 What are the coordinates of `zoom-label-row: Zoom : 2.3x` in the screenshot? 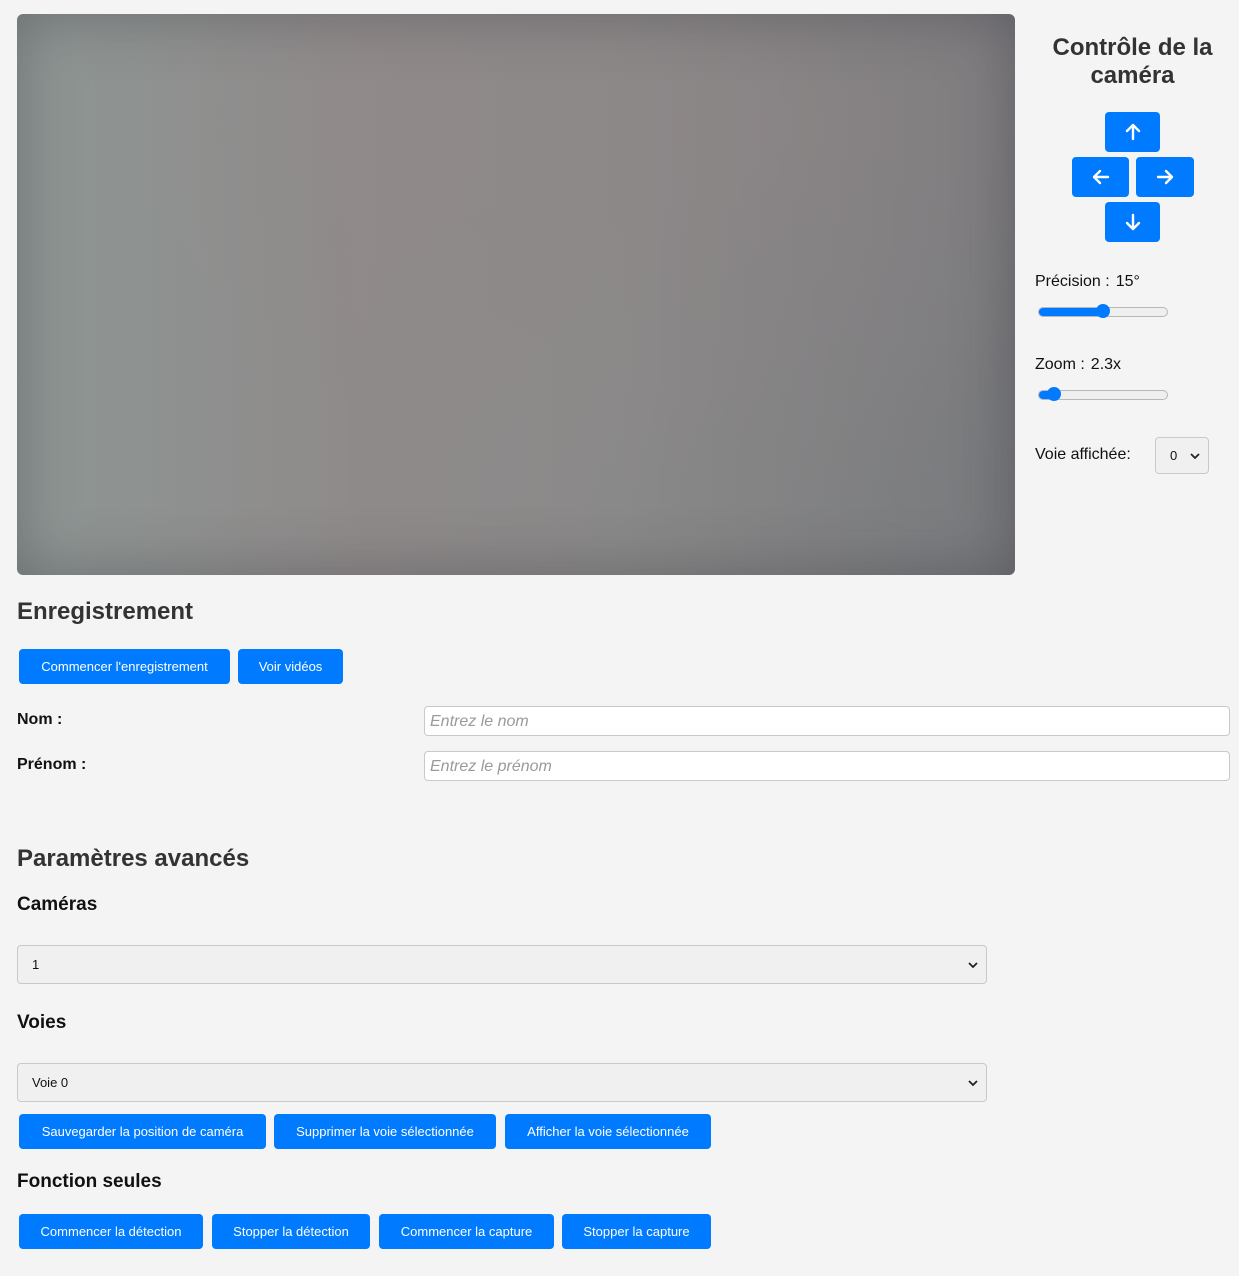 It's located at (1078, 365).